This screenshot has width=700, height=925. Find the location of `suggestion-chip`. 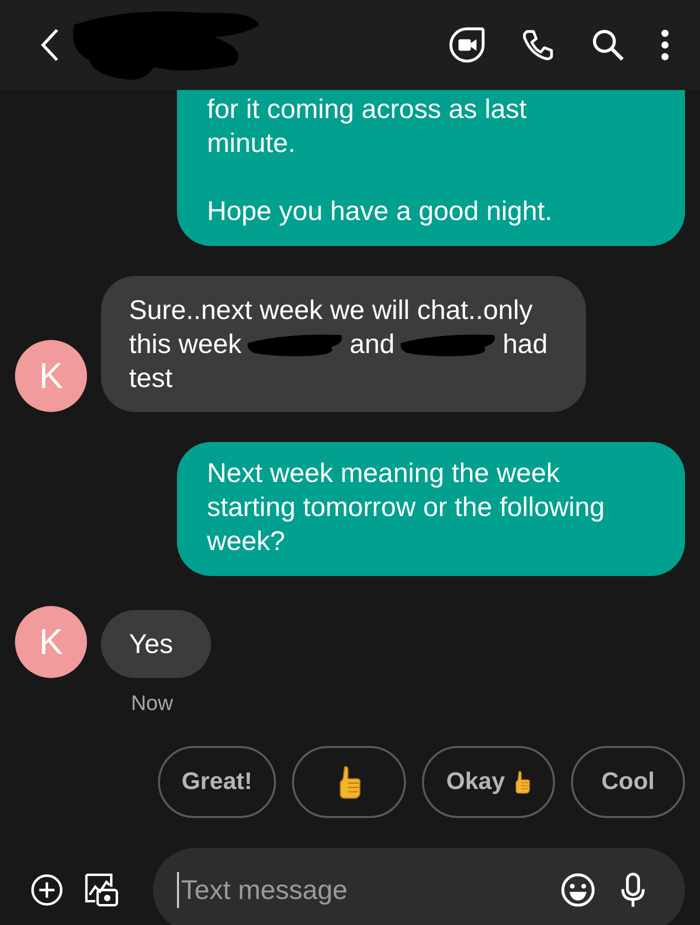

suggestion-chip is located at coordinates (349, 782).